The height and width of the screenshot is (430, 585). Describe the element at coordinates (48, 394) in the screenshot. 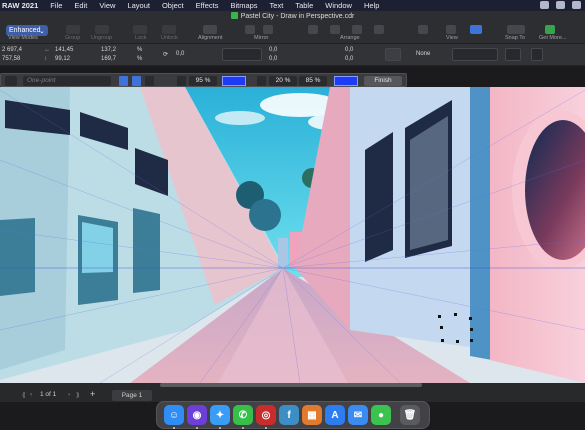

I see `page-counter: 1 of 1` at that location.